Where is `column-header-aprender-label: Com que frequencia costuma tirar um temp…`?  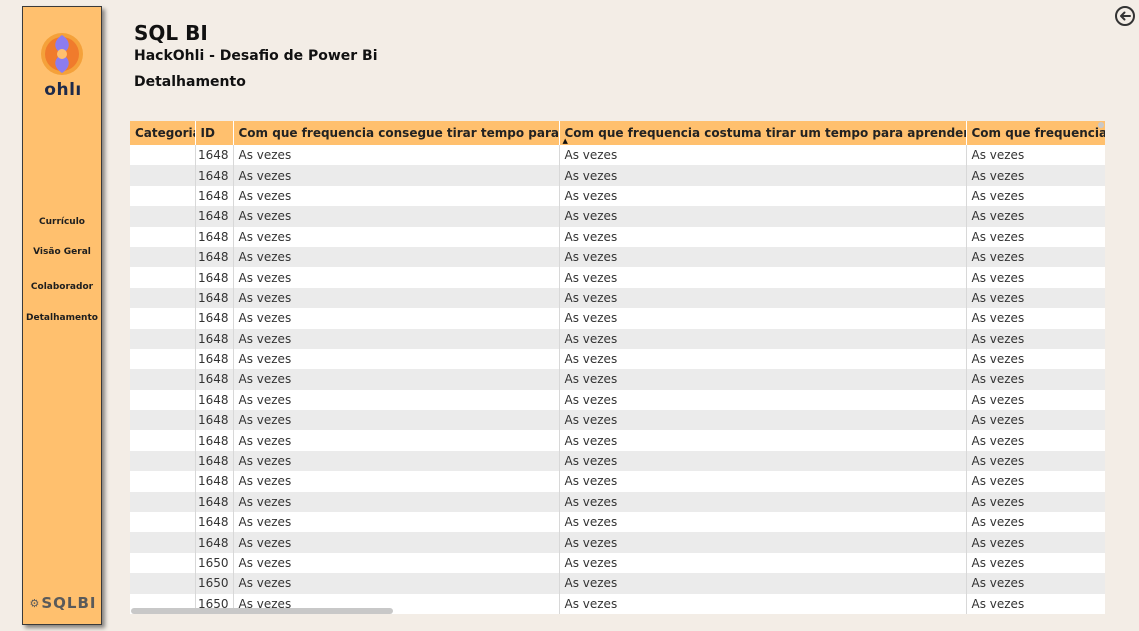 column-header-aprender-label: Com que frequencia costuma tirar um temp… is located at coordinates (765, 133).